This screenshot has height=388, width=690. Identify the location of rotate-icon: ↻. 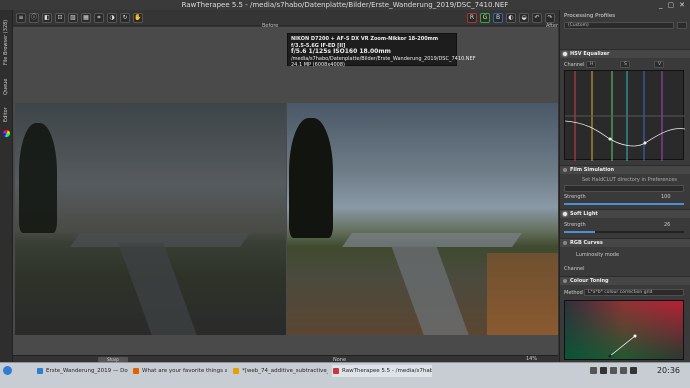
(125, 17).